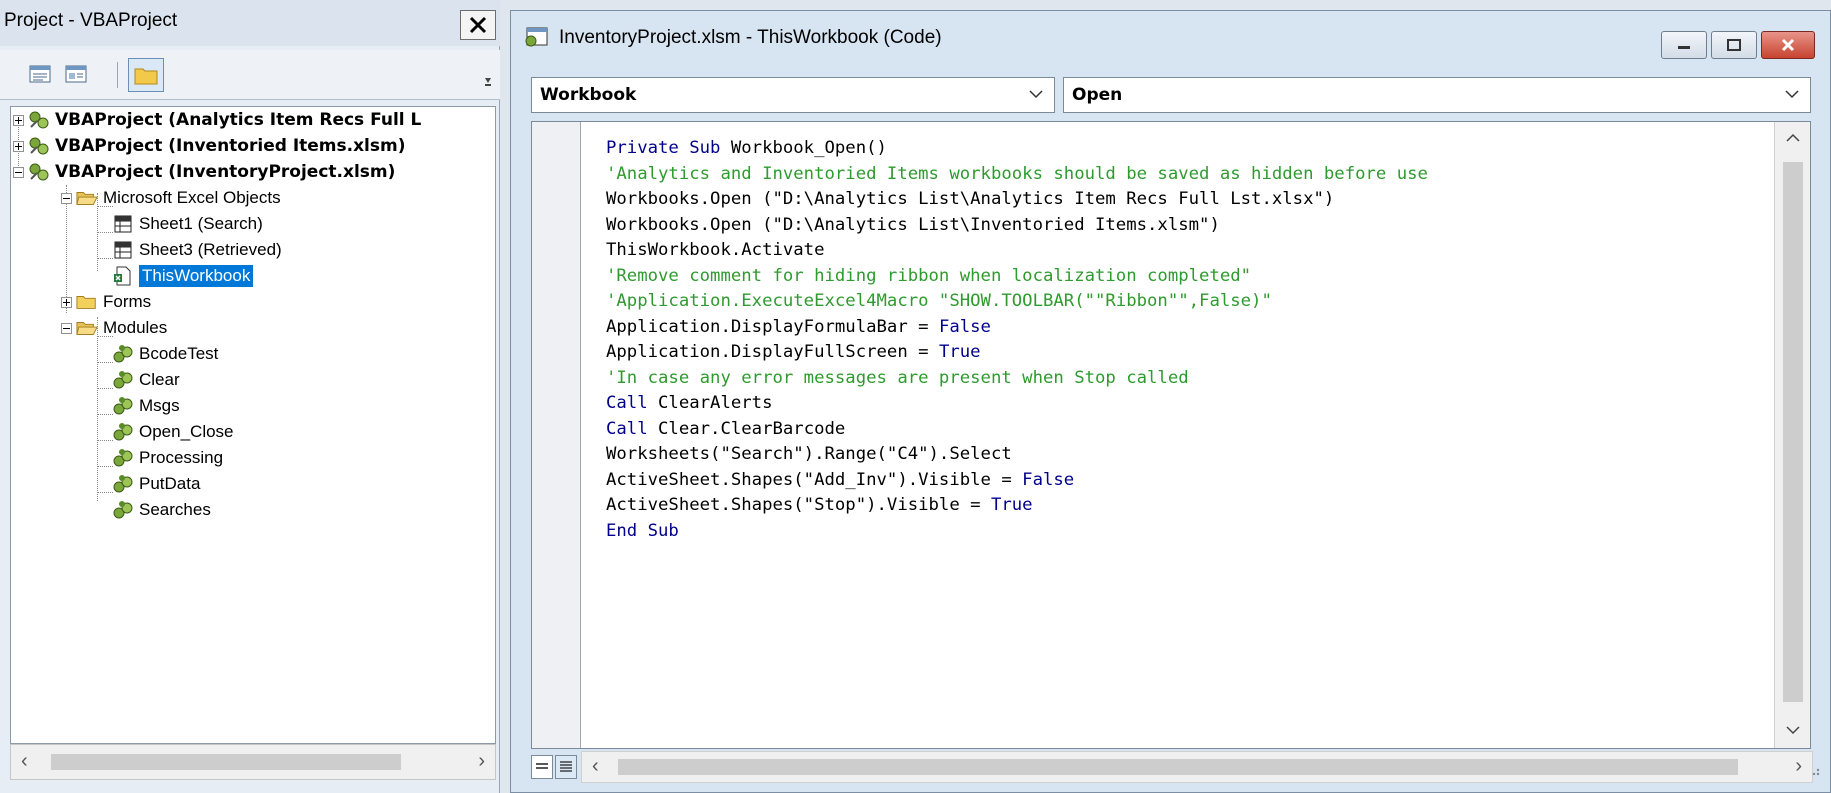 The height and width of the screenshot is (793, 1831). I want to click on chevron-down-icon, so click(1792, 94).